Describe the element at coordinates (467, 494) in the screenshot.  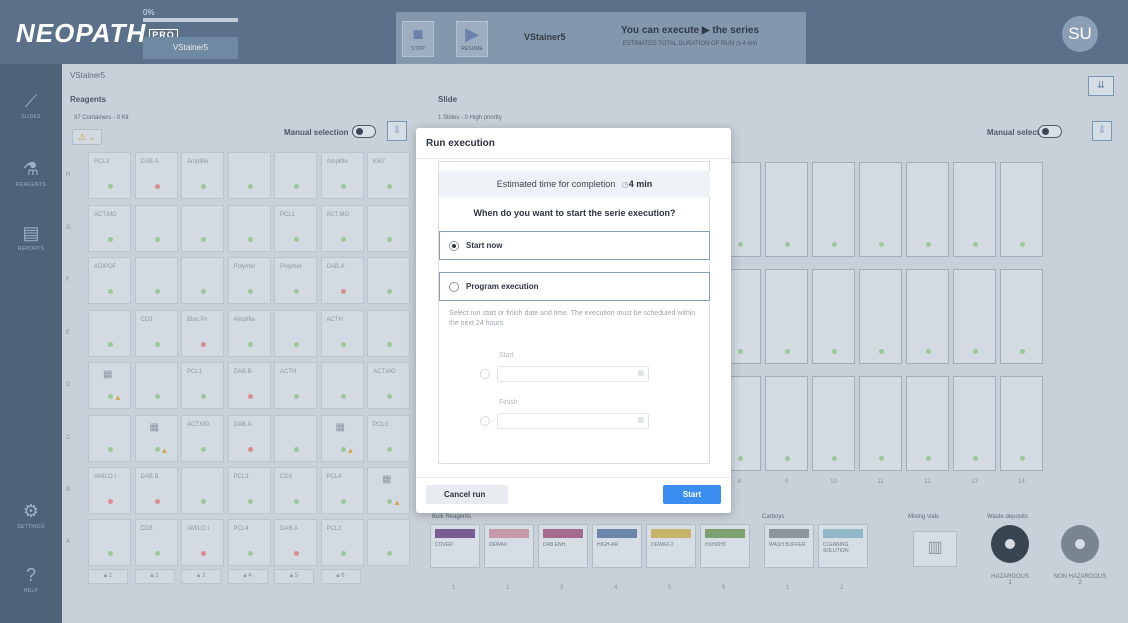
I see `cancel-run-button: Cancel run` at that location.